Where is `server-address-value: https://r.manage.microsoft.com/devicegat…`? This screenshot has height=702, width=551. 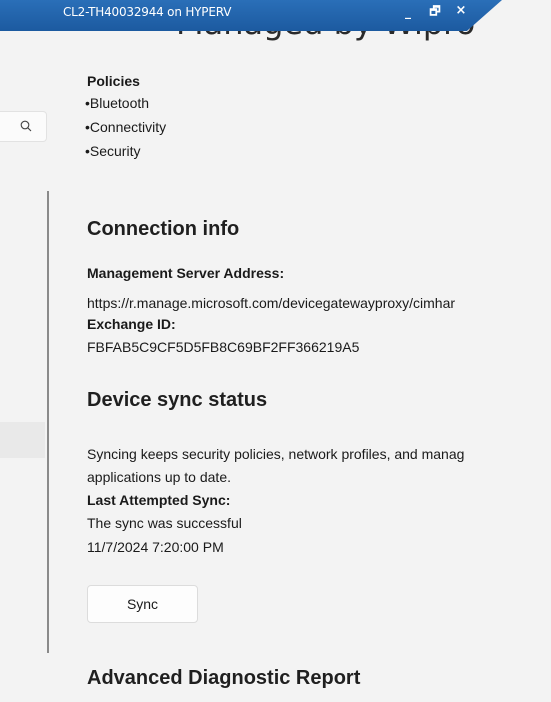
server-address-value: https://r.manage.microsoft.com/devicegat… is located at coordinates (271, 303).